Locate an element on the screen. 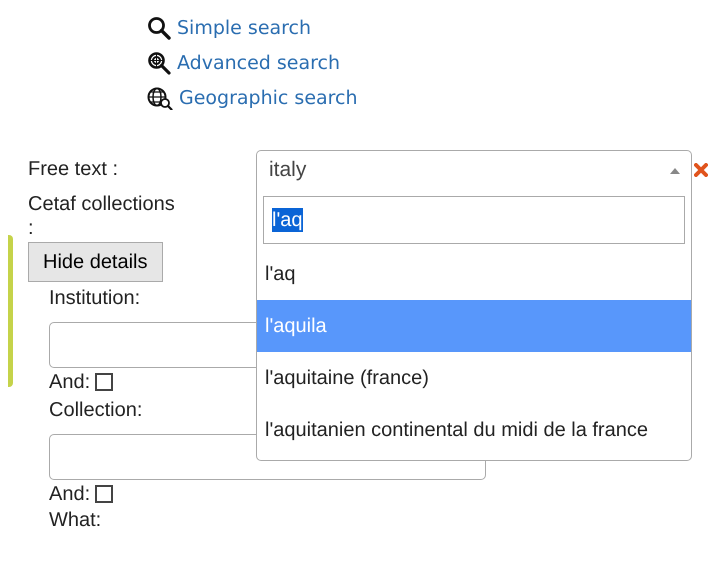 This screenshot has height=584, width=708. collections-colon: : is located at coordinates (31, 228).